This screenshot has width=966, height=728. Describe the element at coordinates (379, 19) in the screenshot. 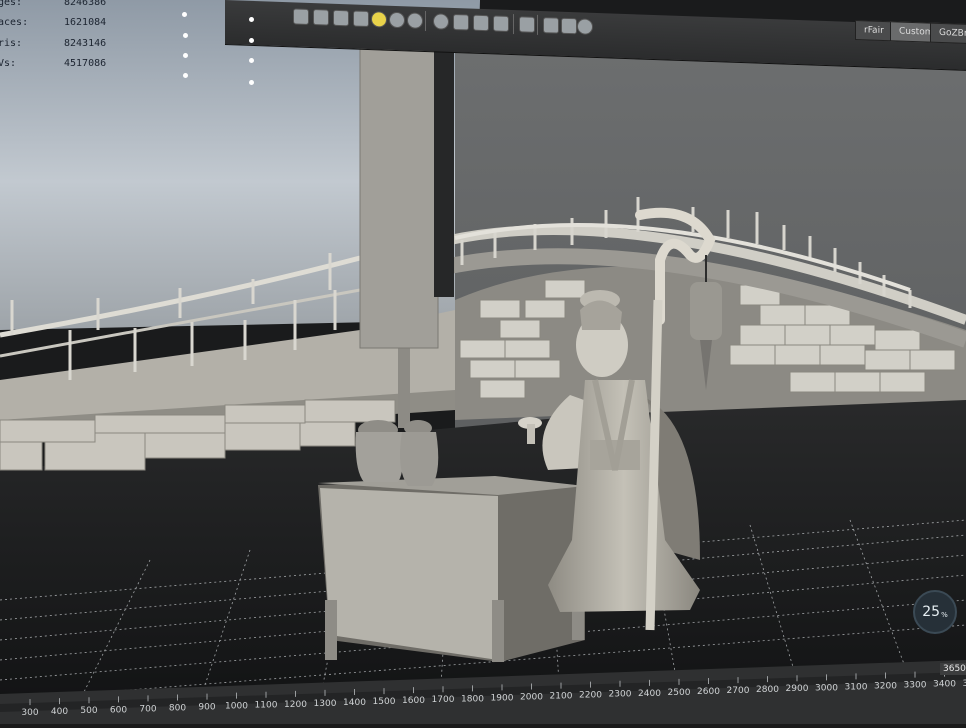

I see `light-icon` at that location.